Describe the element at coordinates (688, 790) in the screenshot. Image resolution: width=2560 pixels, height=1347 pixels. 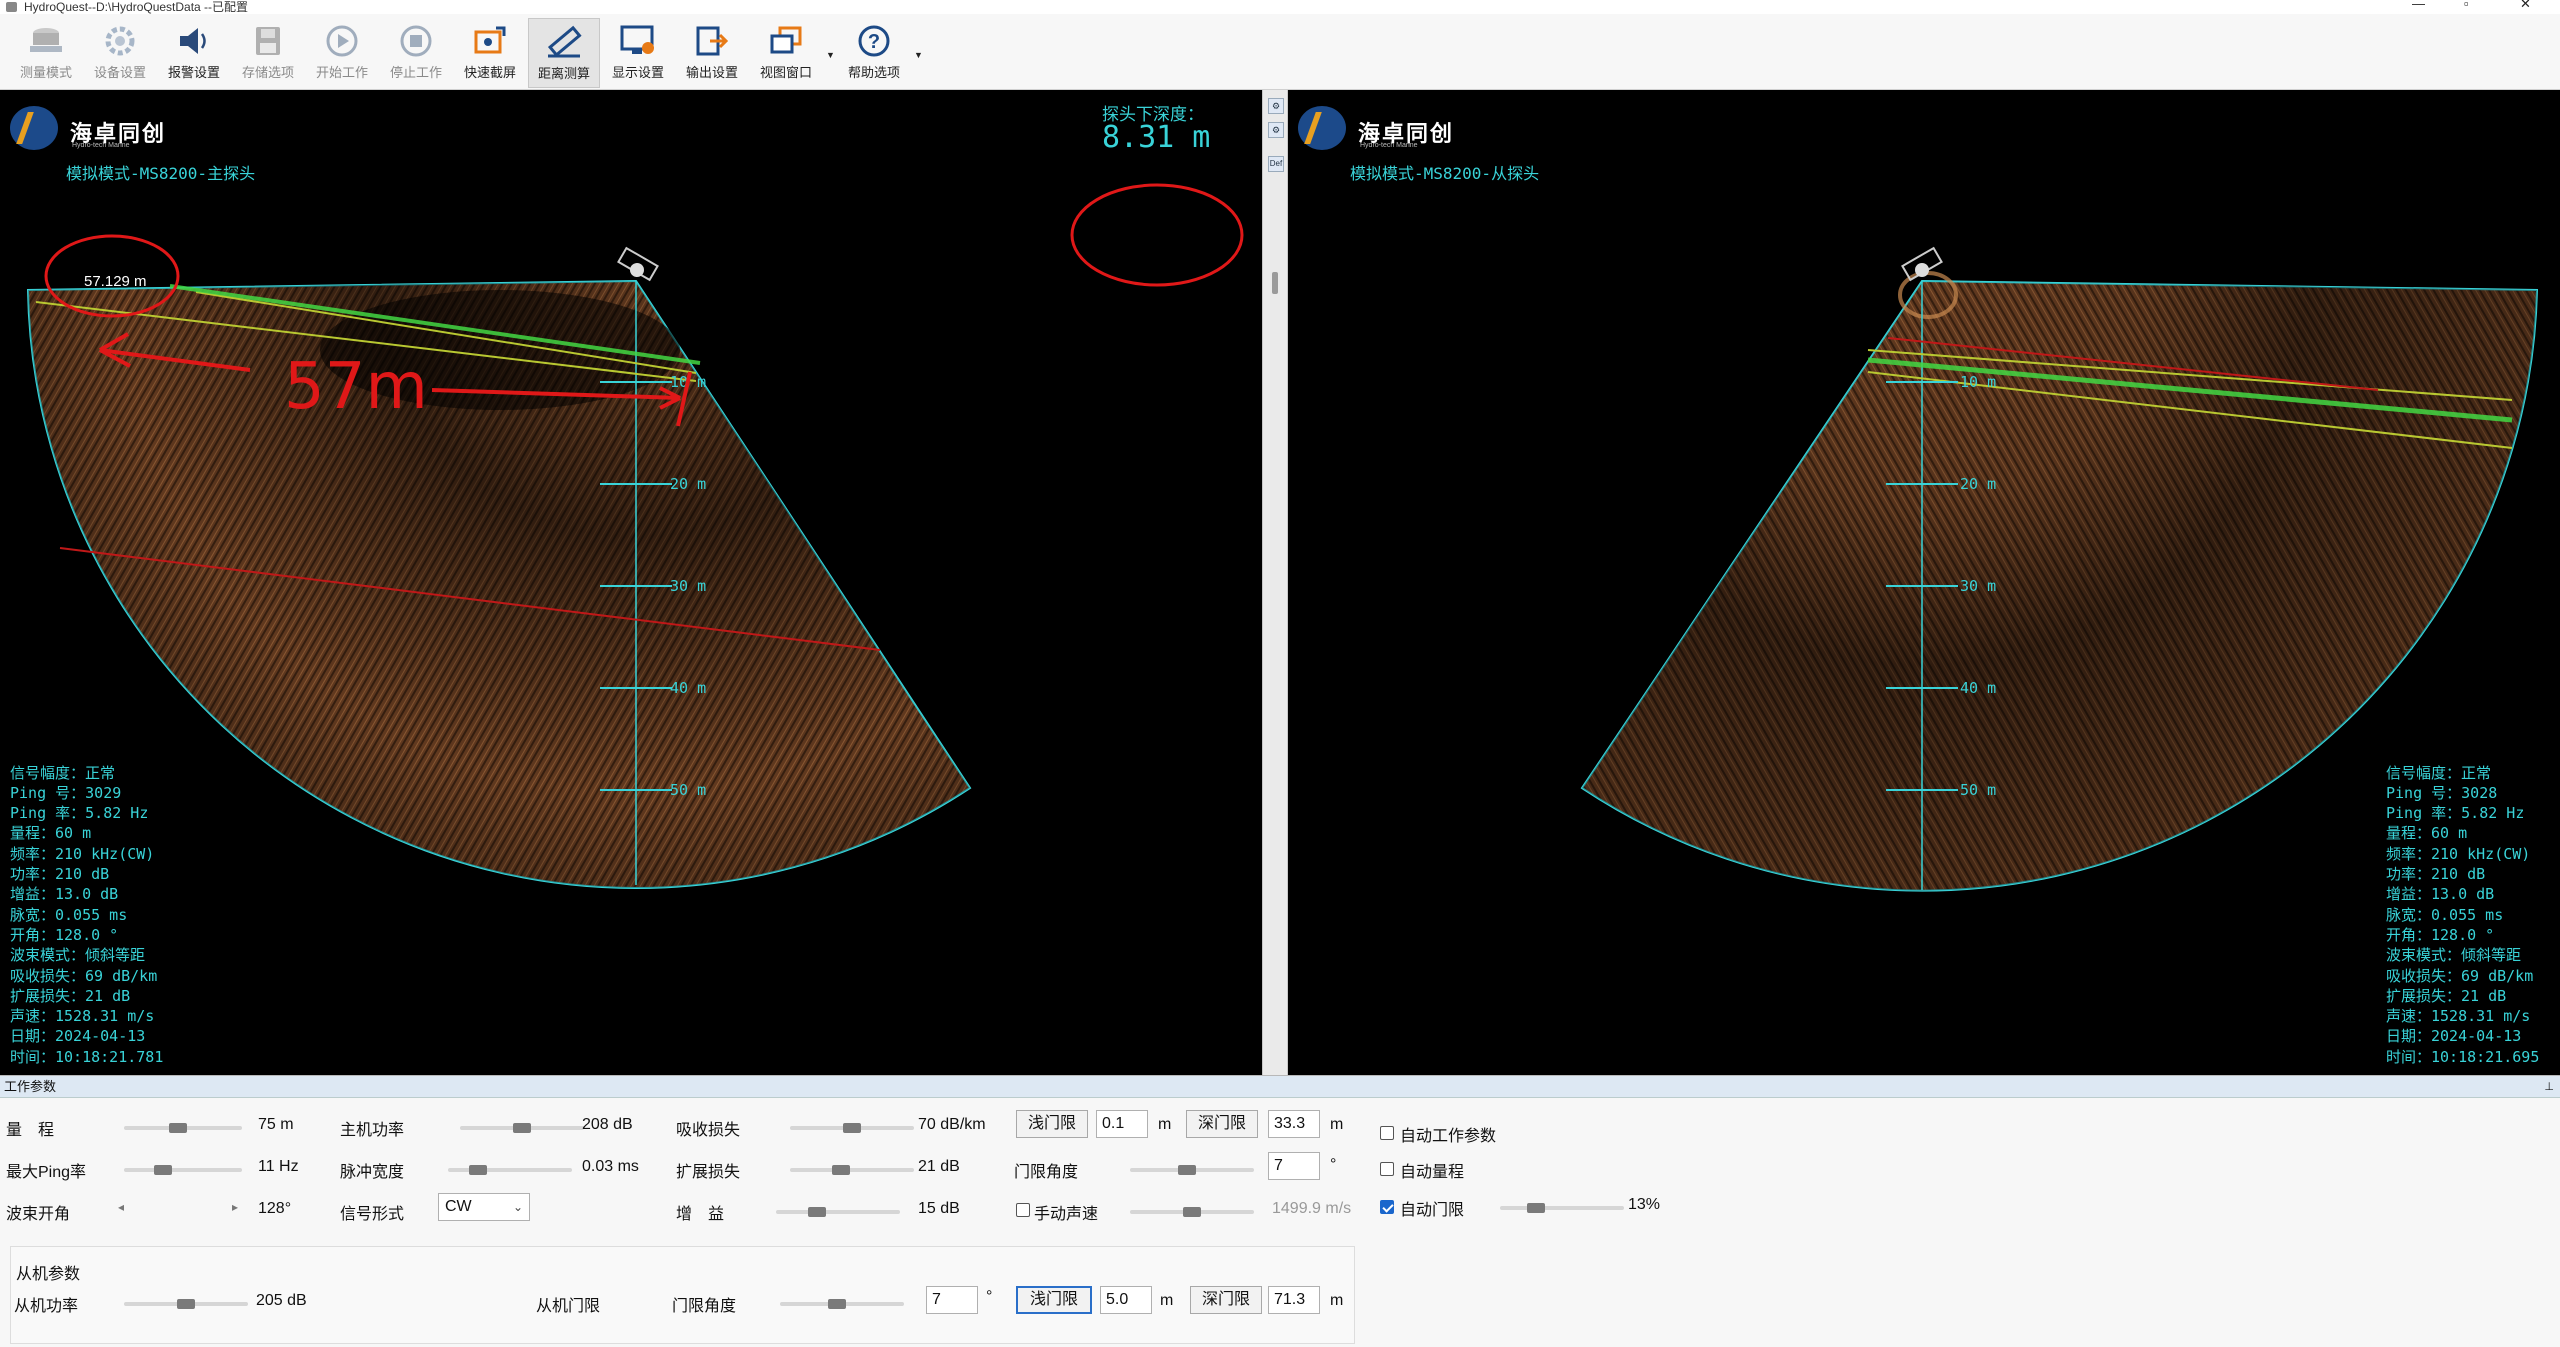
I see `main-depth-tick-50: 50 m` at that location.